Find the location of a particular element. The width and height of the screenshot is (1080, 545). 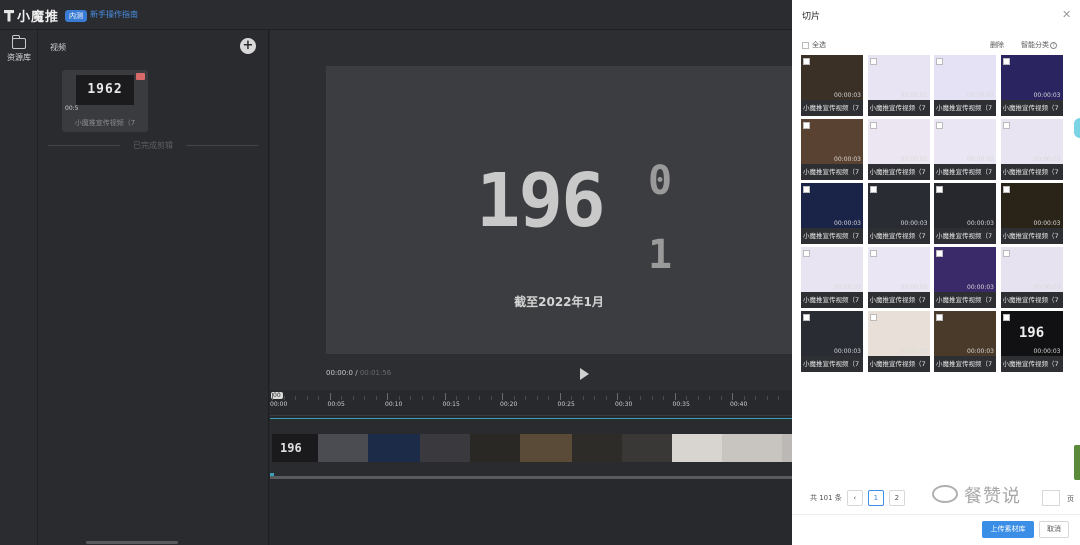

track-filmstrip: 196 is located at coordinates (557, 448).